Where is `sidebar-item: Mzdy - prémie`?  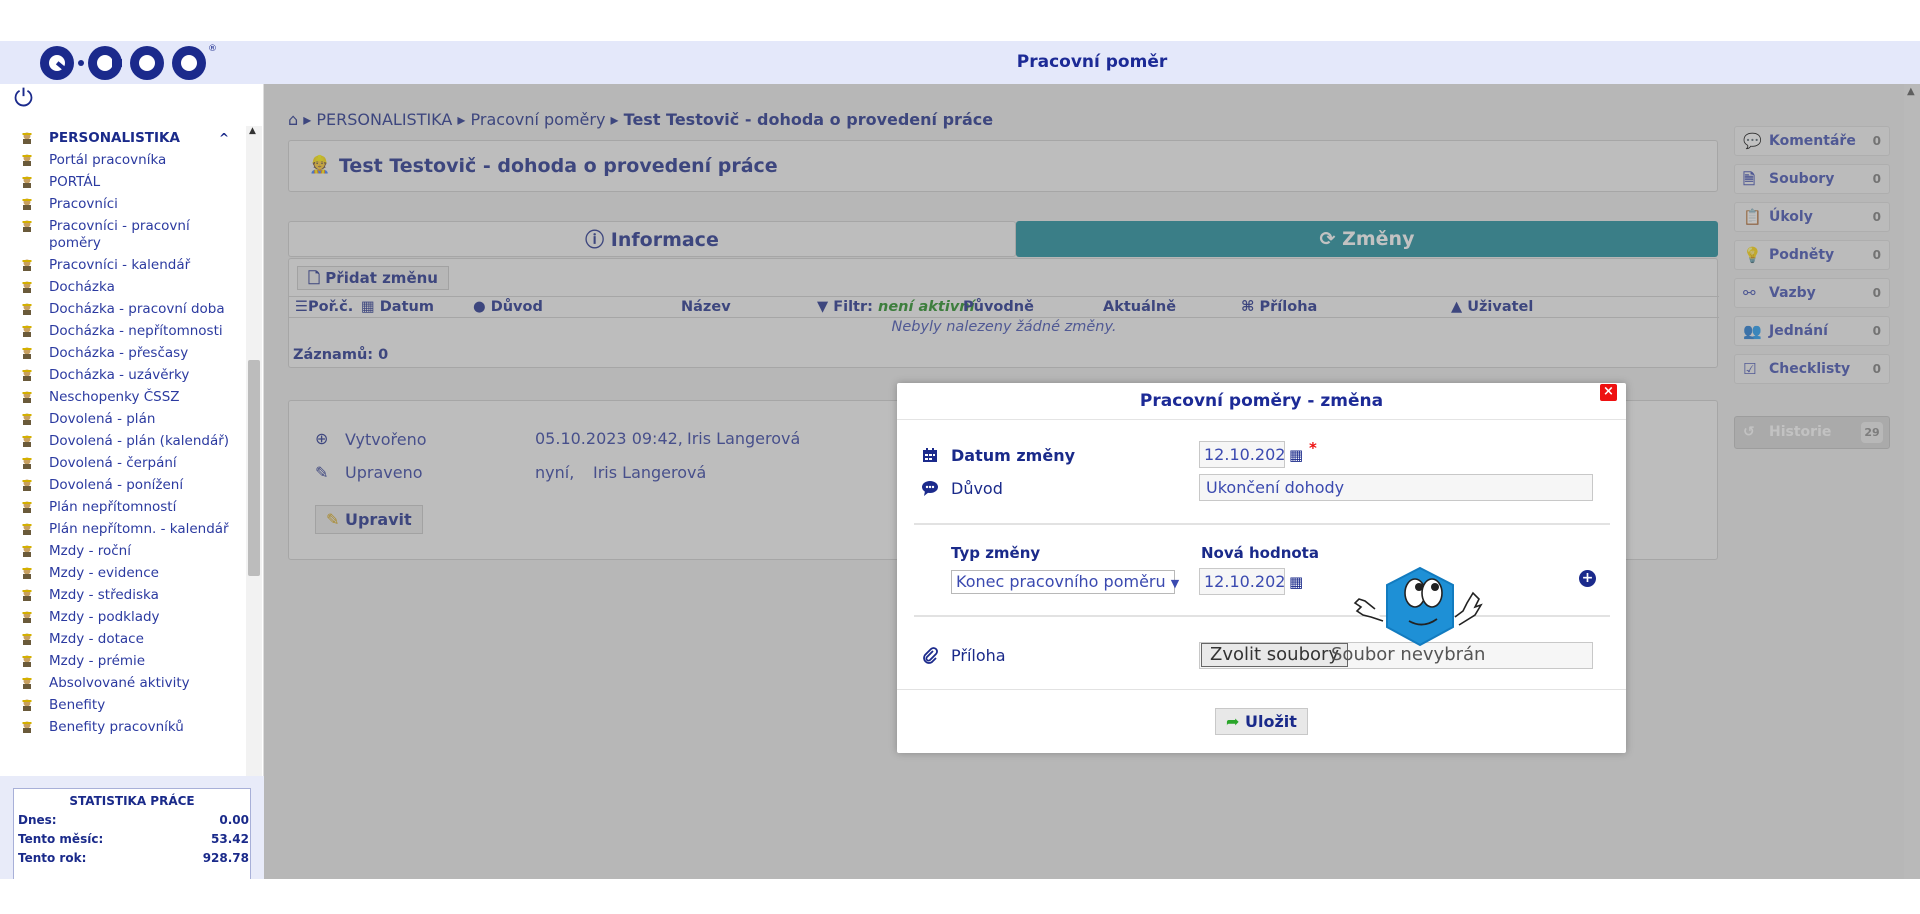
sidebar-item: Mzdy - prémie is located at coordinates (122, 662).